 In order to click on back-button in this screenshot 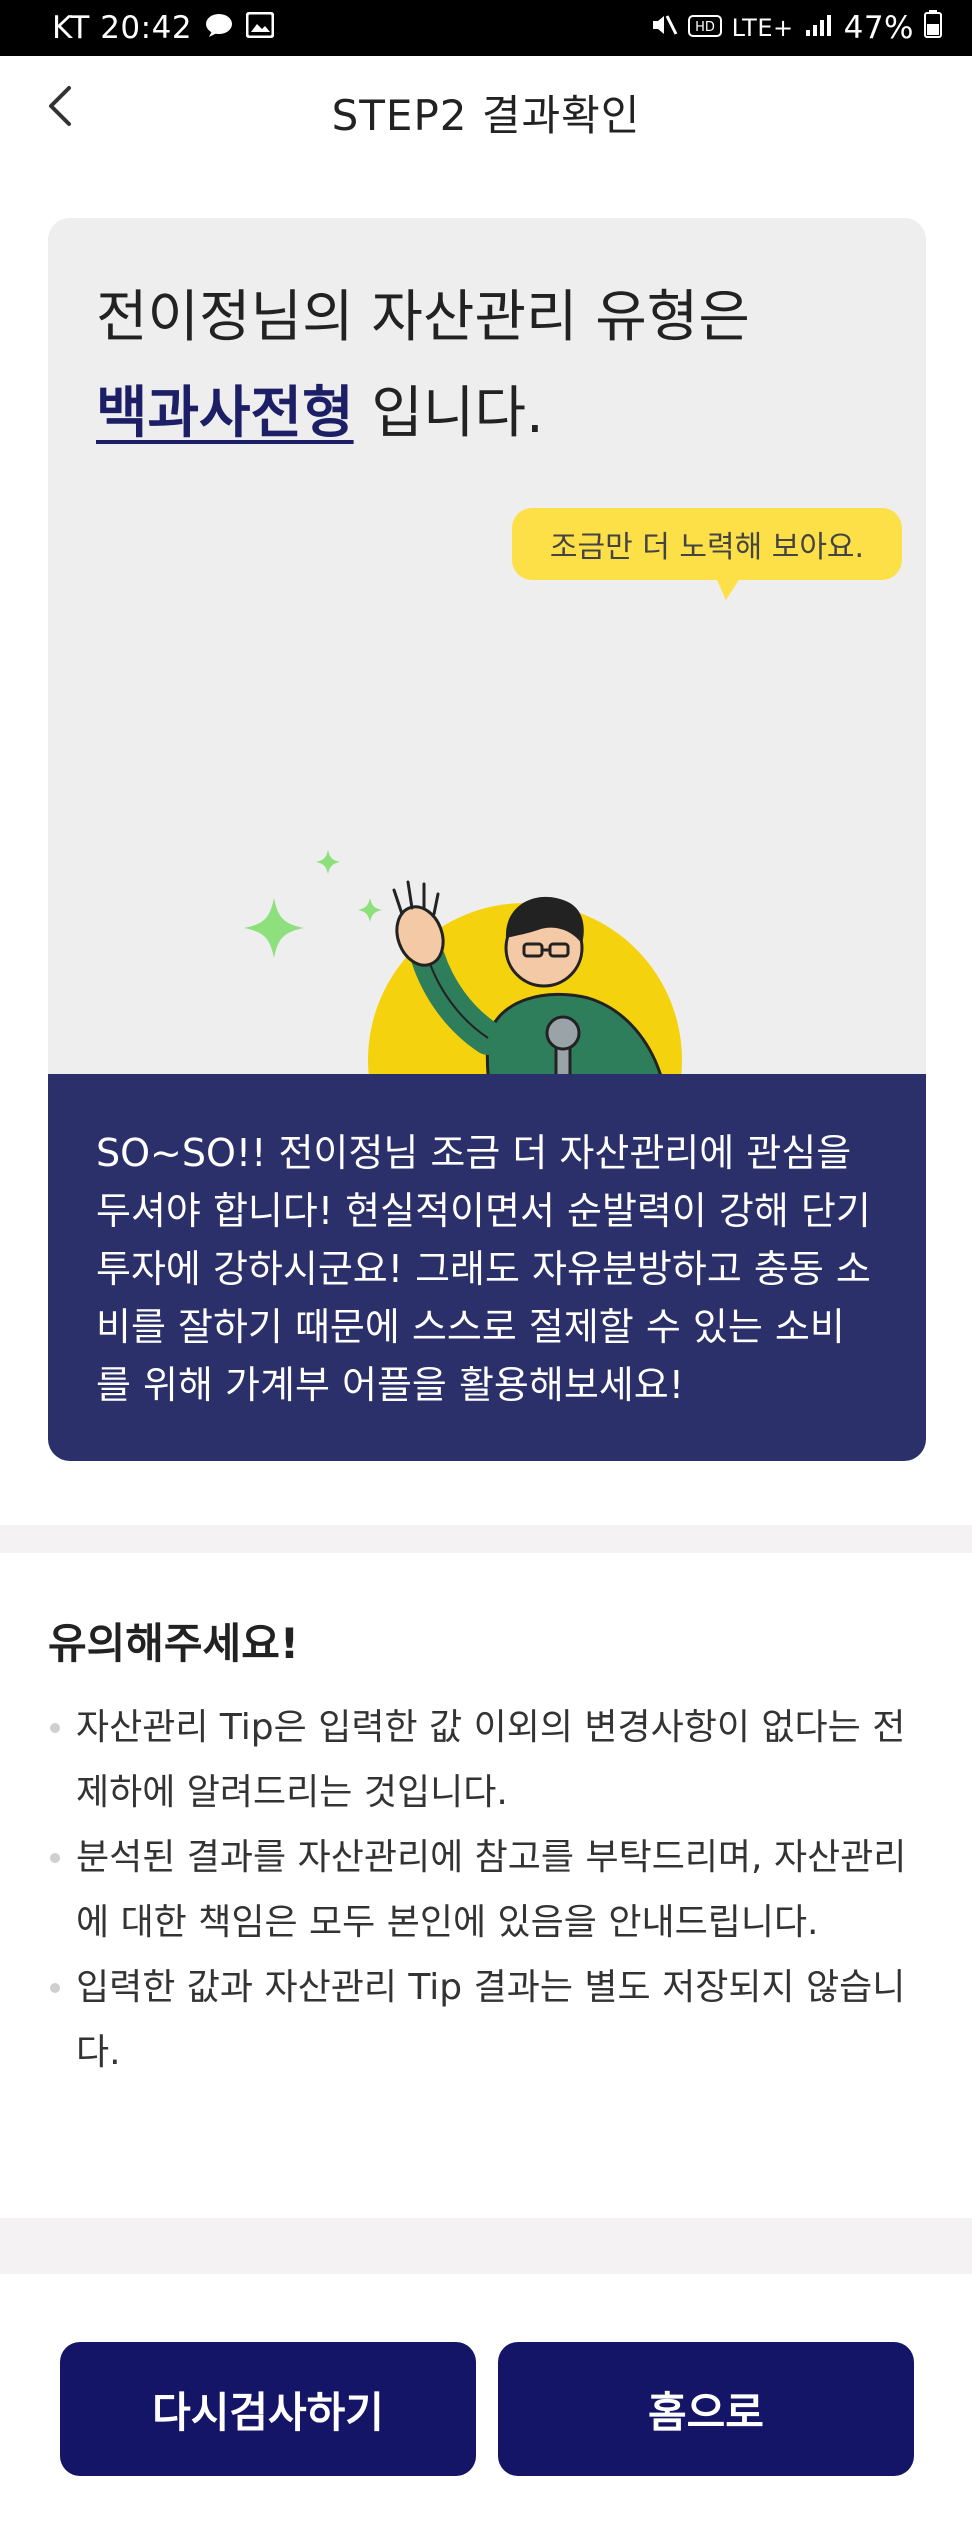, I will do `click(60, 108)`.